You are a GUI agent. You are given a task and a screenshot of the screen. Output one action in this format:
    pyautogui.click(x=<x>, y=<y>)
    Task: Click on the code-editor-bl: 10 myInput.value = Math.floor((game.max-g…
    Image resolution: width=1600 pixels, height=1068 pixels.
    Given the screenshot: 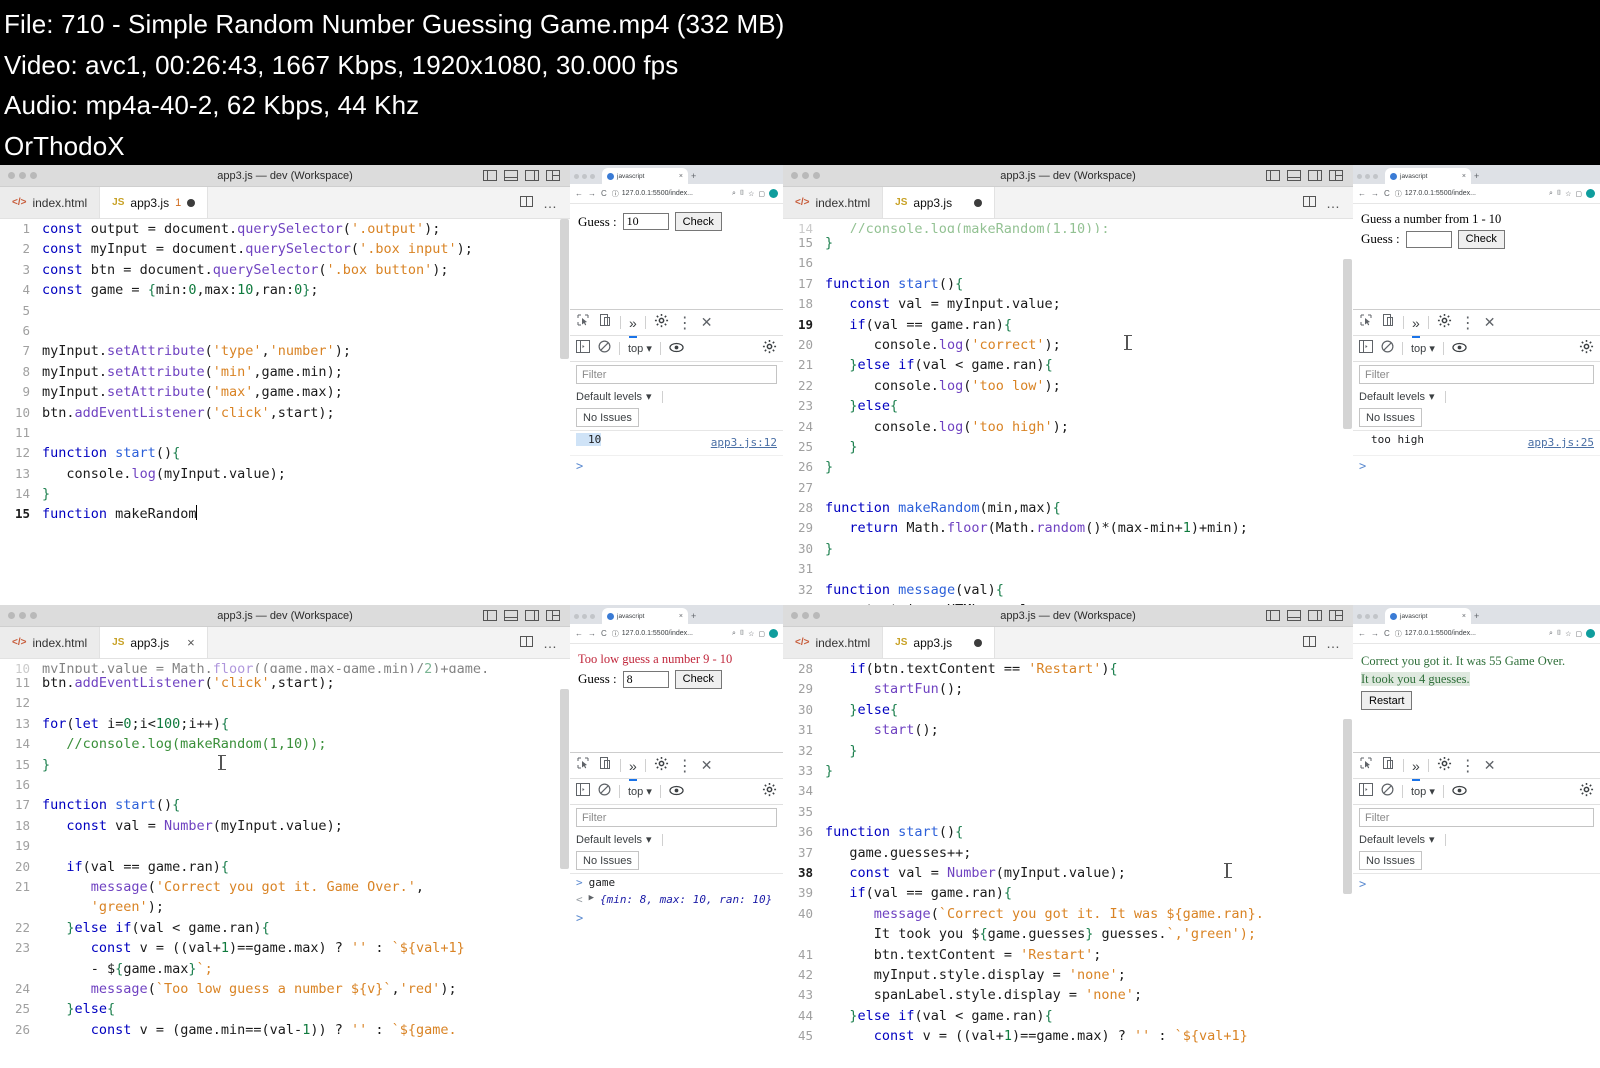 What is the action you would take?
    pyautogui.click(x=285, y=863)
    